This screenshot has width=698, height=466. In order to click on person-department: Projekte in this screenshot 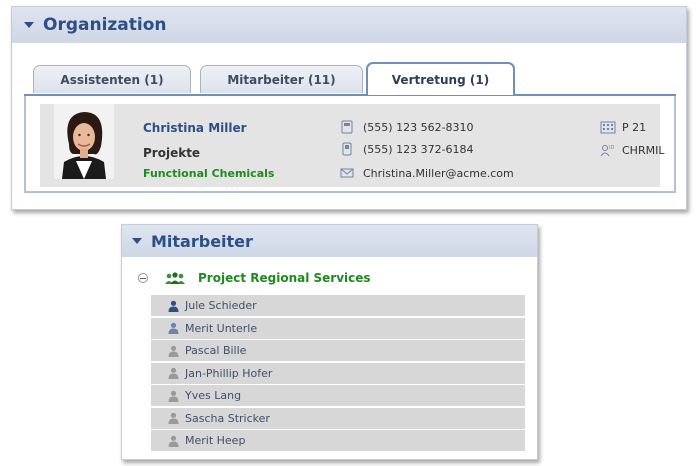, I will do `click(172, 153)`.